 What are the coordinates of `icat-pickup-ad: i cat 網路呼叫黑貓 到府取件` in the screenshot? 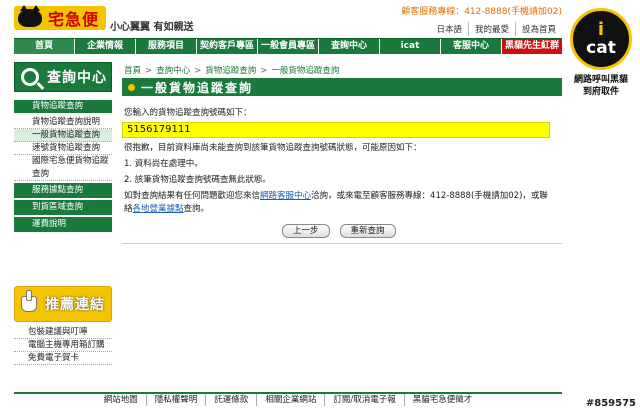 It's located at (601, 60).